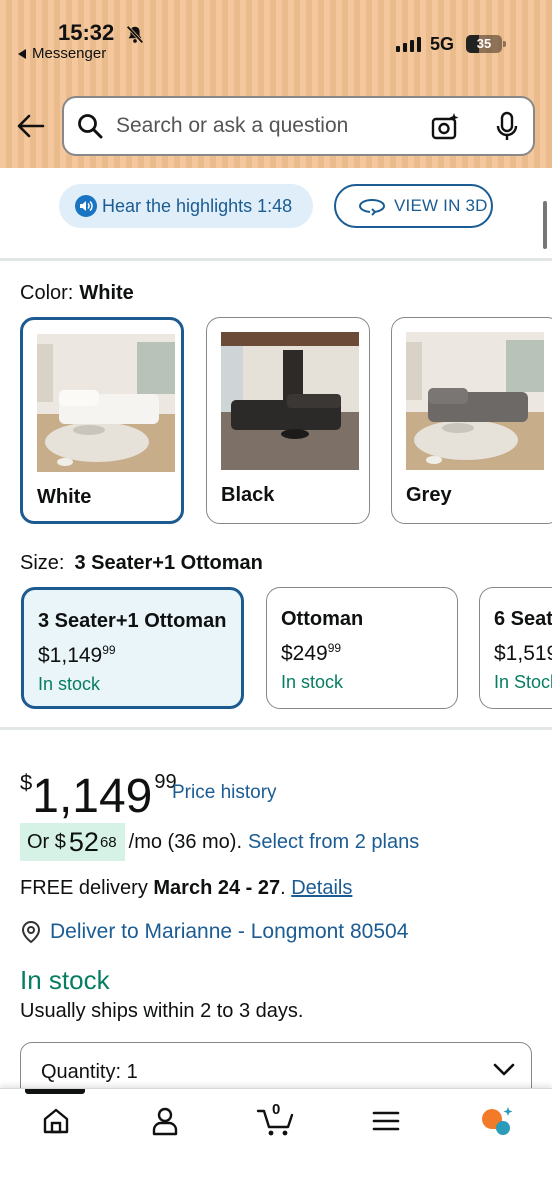 This screenshot has width=552, height=1200. Describe the element at coordinates (441, 205) in the screenshot. I see `view-in-3d-label: VIEW IN 3D` at that location.